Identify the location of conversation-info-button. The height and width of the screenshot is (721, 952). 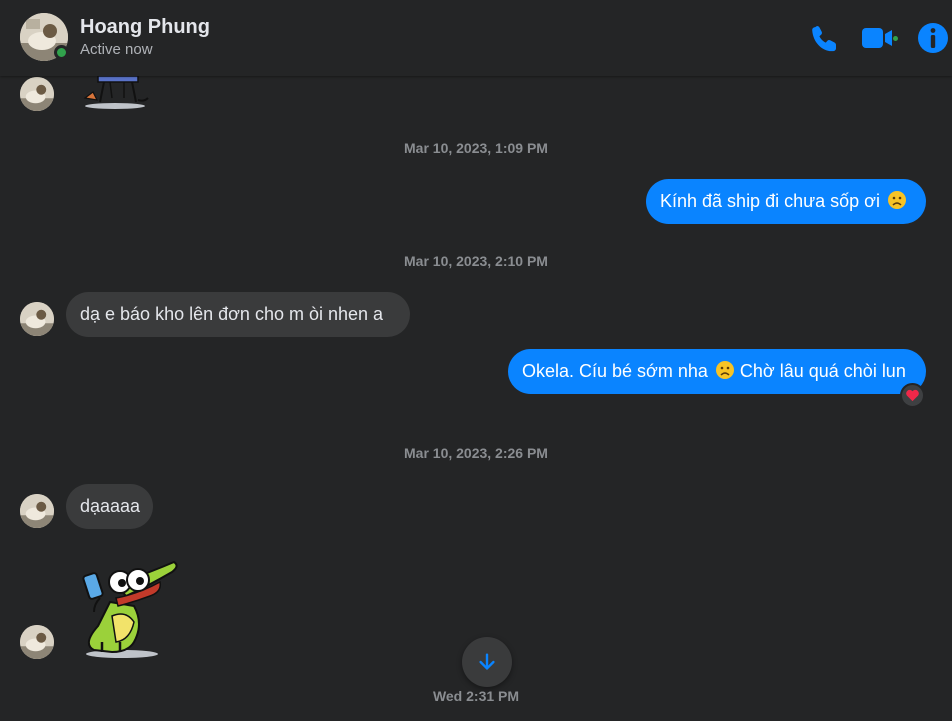
(933, 38).